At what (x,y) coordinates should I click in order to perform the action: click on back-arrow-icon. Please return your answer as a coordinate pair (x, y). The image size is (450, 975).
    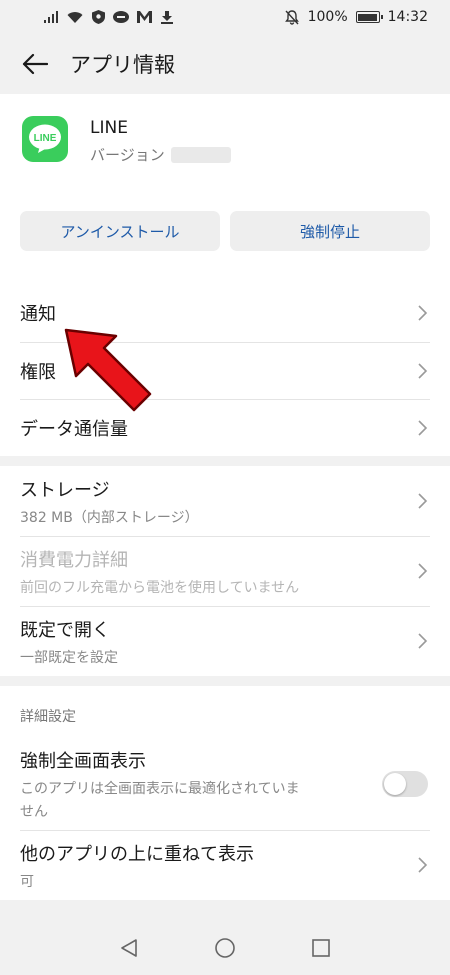
    Looking at the image, I should click on (35, 64).